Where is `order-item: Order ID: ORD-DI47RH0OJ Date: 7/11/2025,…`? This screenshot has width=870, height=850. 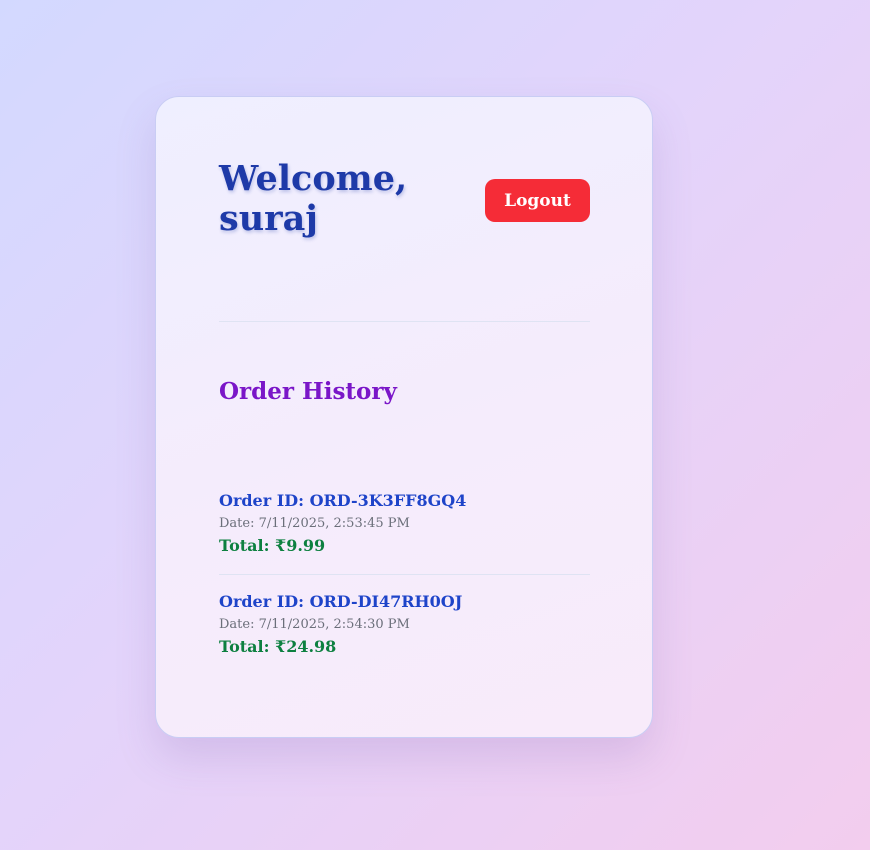
order-item: Order ID: ORD-DI47RH0OJ Date: 7/11/2025,… is located at coordinates (404, 624).